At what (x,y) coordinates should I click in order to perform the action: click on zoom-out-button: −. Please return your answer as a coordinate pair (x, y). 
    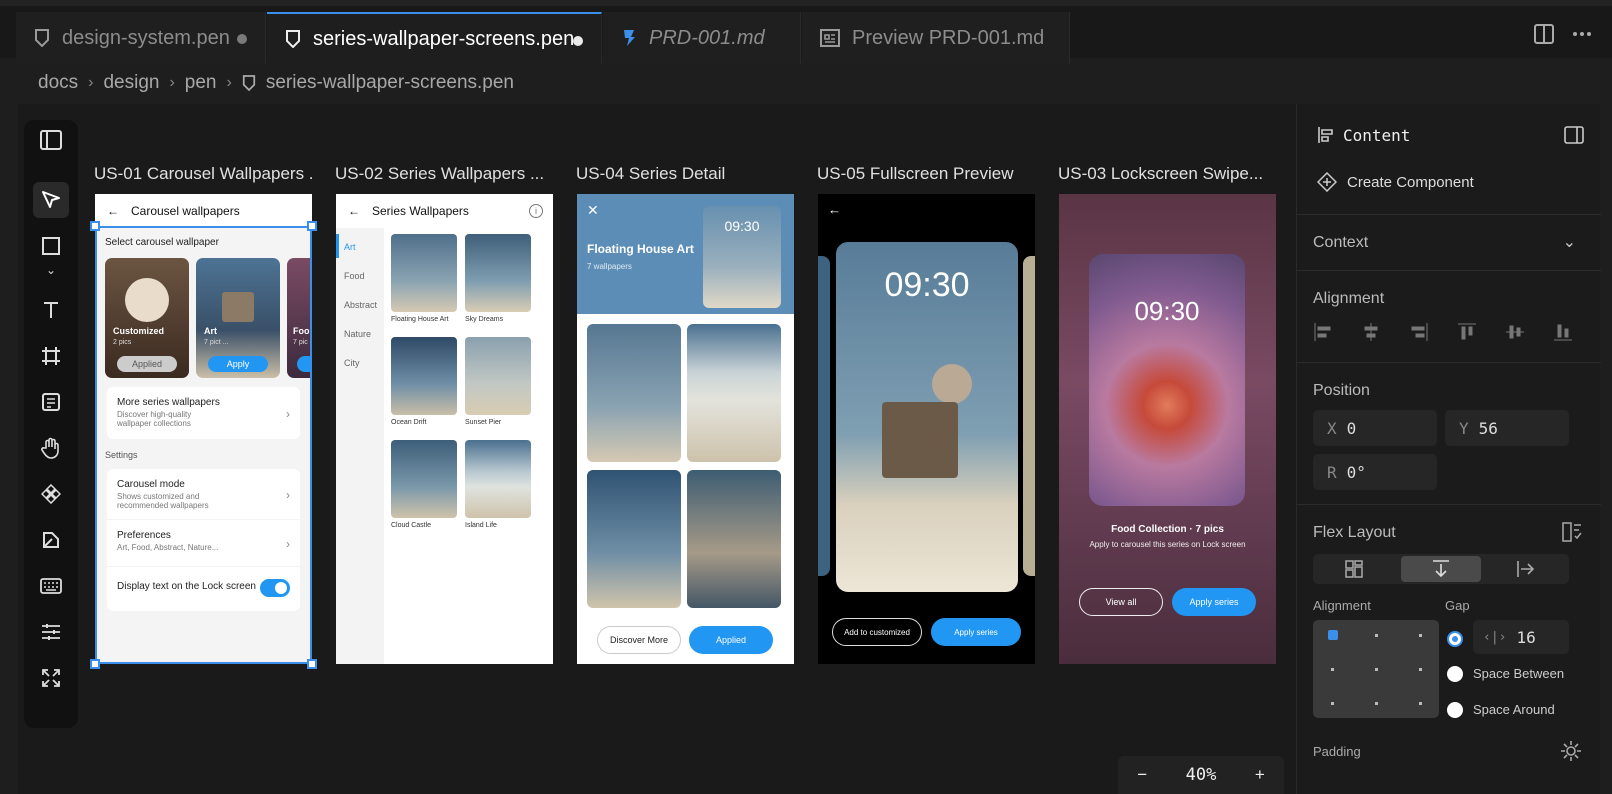
    Looking at the image, I should click on (1142, 775).